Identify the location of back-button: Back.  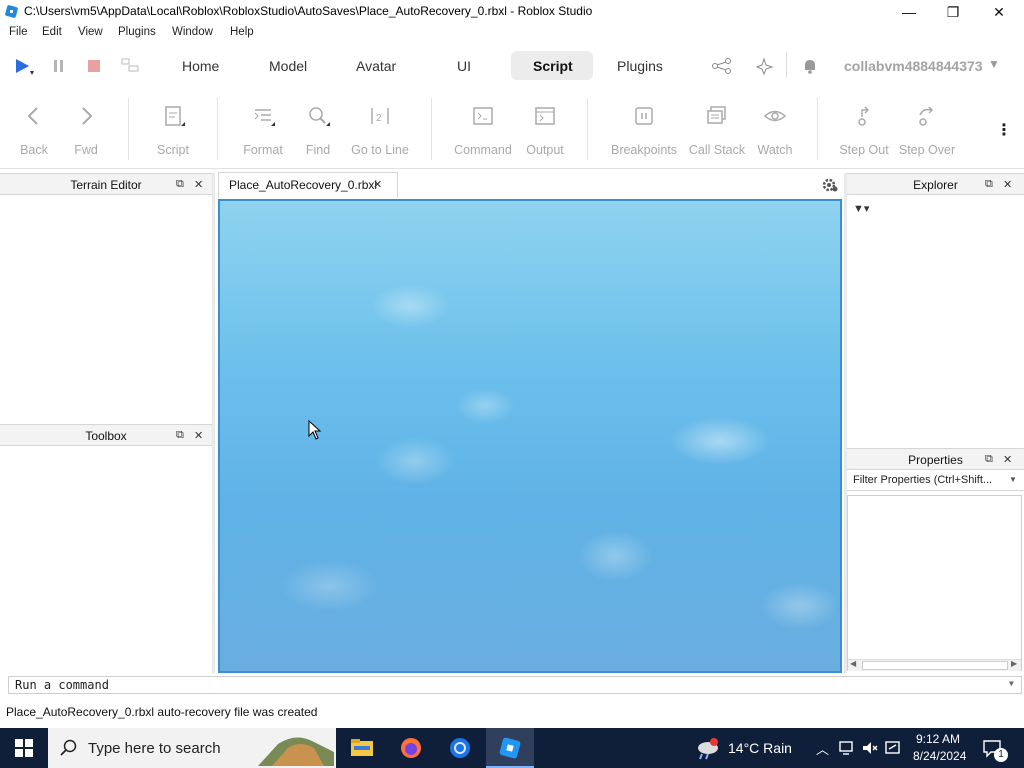
(34, 128).